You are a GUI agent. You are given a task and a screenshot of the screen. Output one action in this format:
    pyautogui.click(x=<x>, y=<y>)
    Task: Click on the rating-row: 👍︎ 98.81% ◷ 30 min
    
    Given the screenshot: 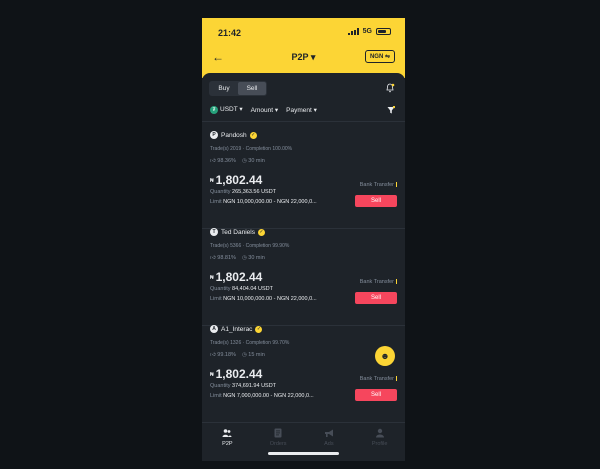 What is the action you would take?
    pyautogui.click(x=237, y=258)
    